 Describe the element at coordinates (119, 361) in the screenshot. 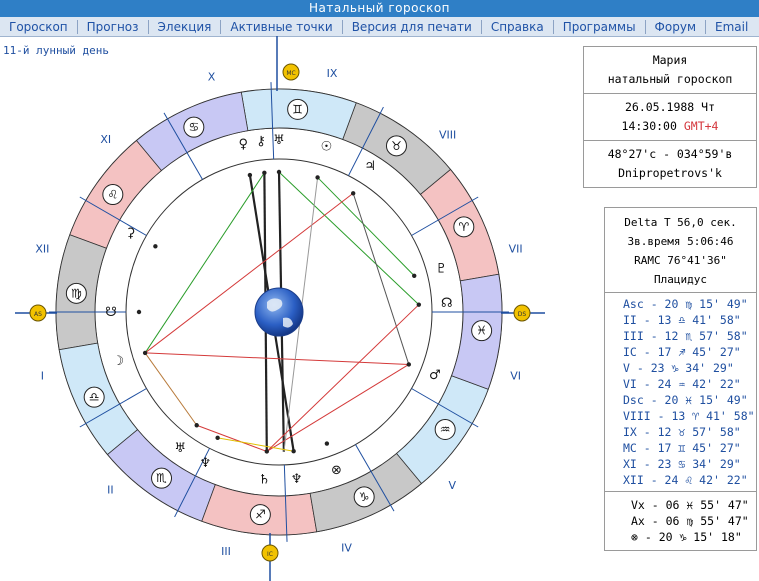

I see `planet-glyph: ☽` at that location.